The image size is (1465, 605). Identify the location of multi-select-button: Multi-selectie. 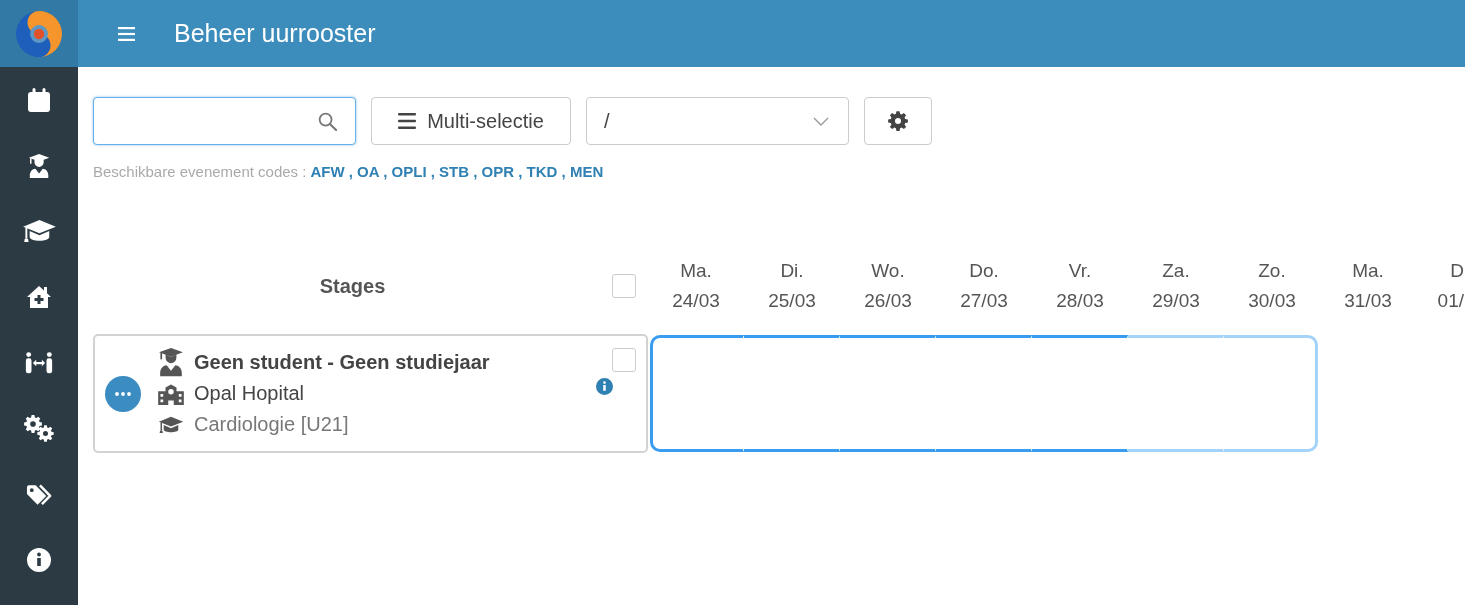
(471, 121).